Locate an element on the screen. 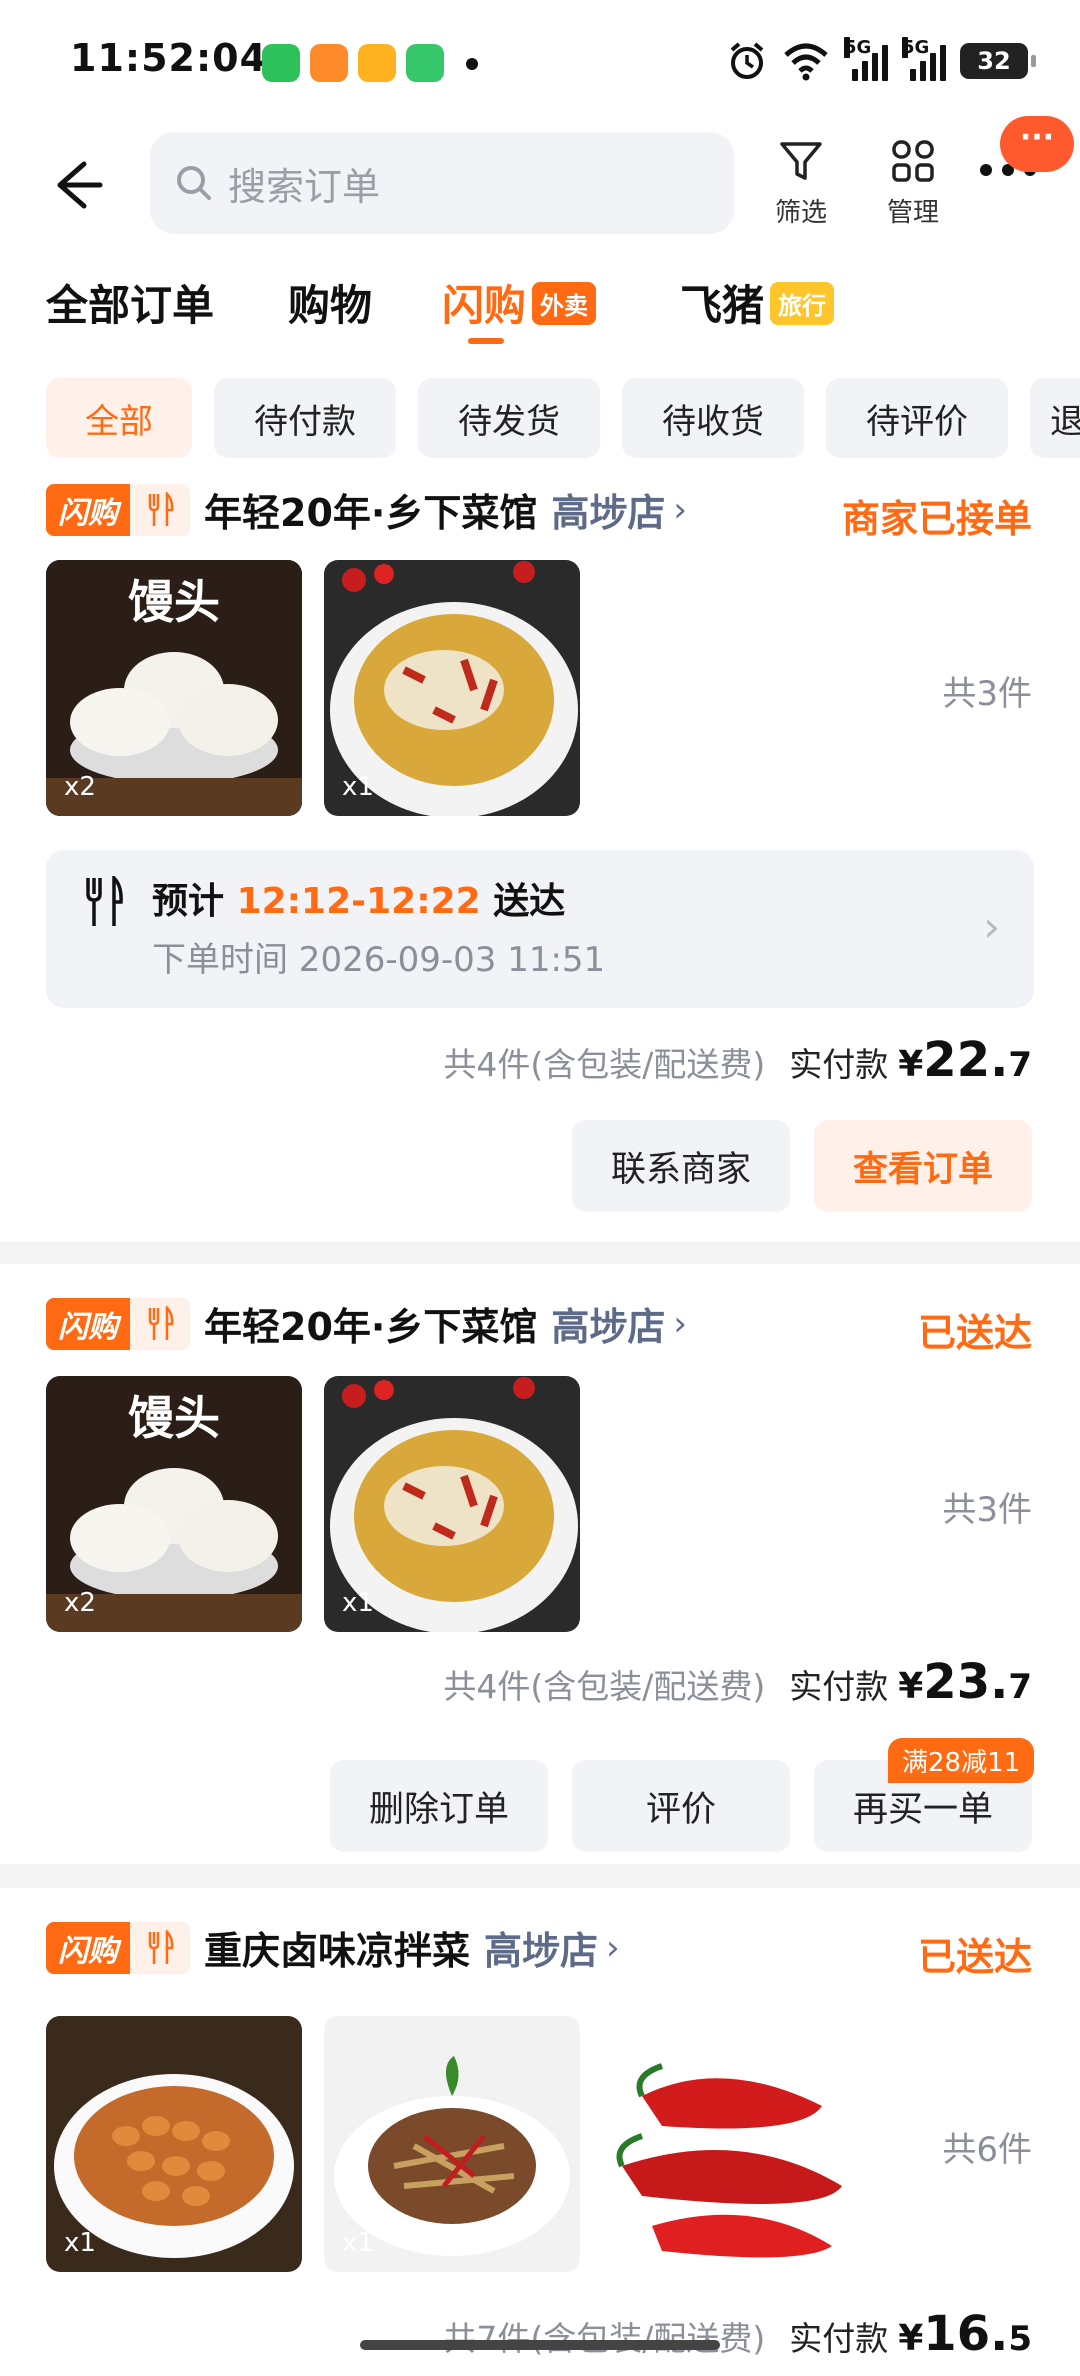 The height and width of the screenshot is (2376, 1080). more-notifications-dot is located at coordinates (472, 64).